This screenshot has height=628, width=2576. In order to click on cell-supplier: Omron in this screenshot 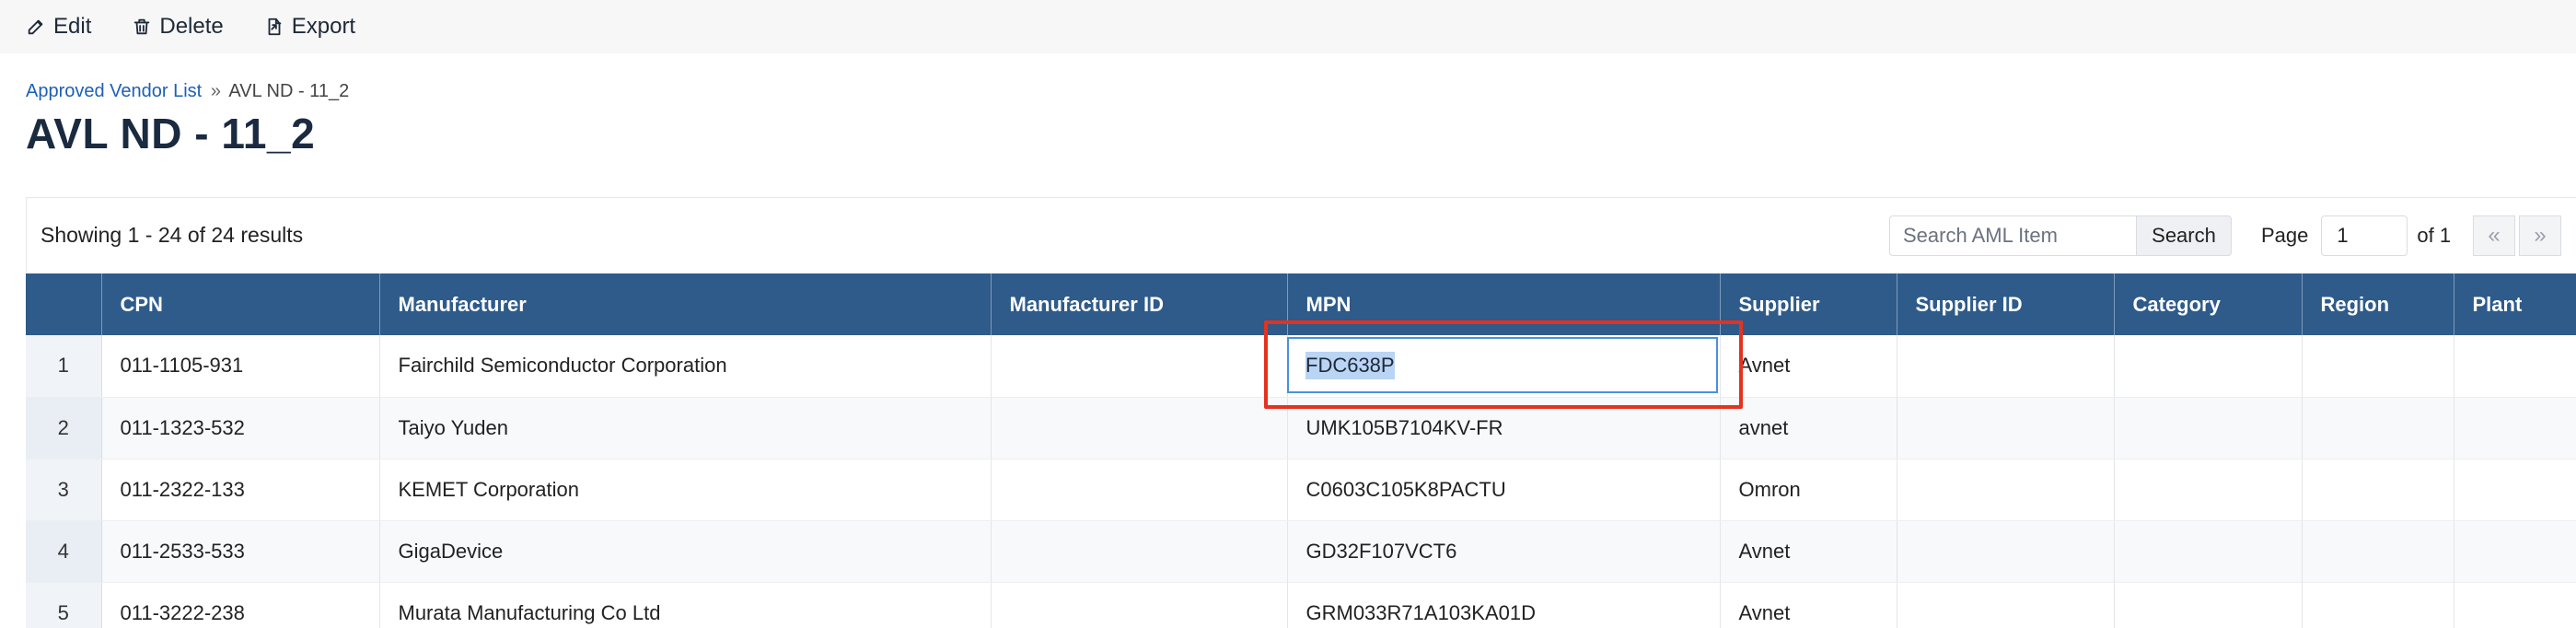, I will do `click(1808, 490)`.